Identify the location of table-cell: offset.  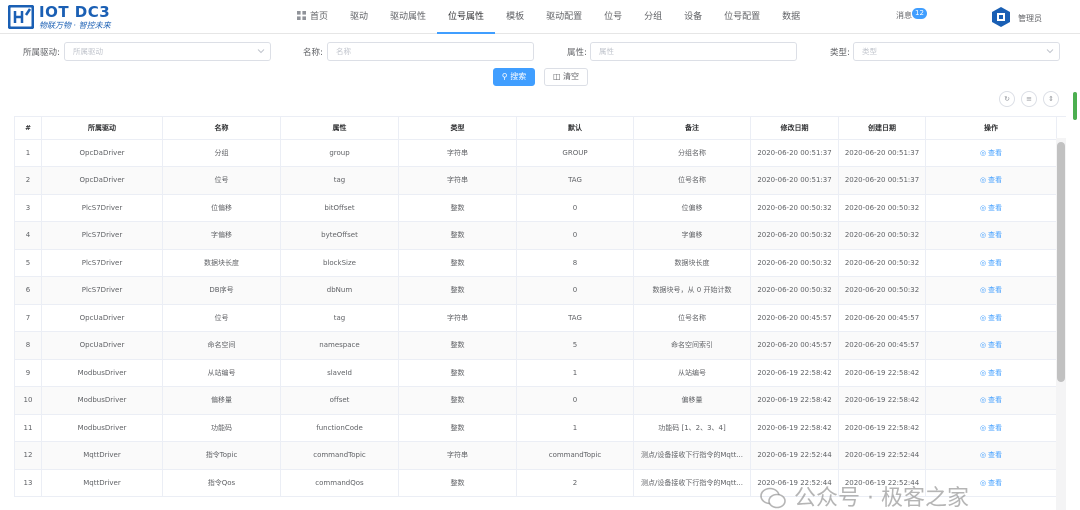
(339, 400).